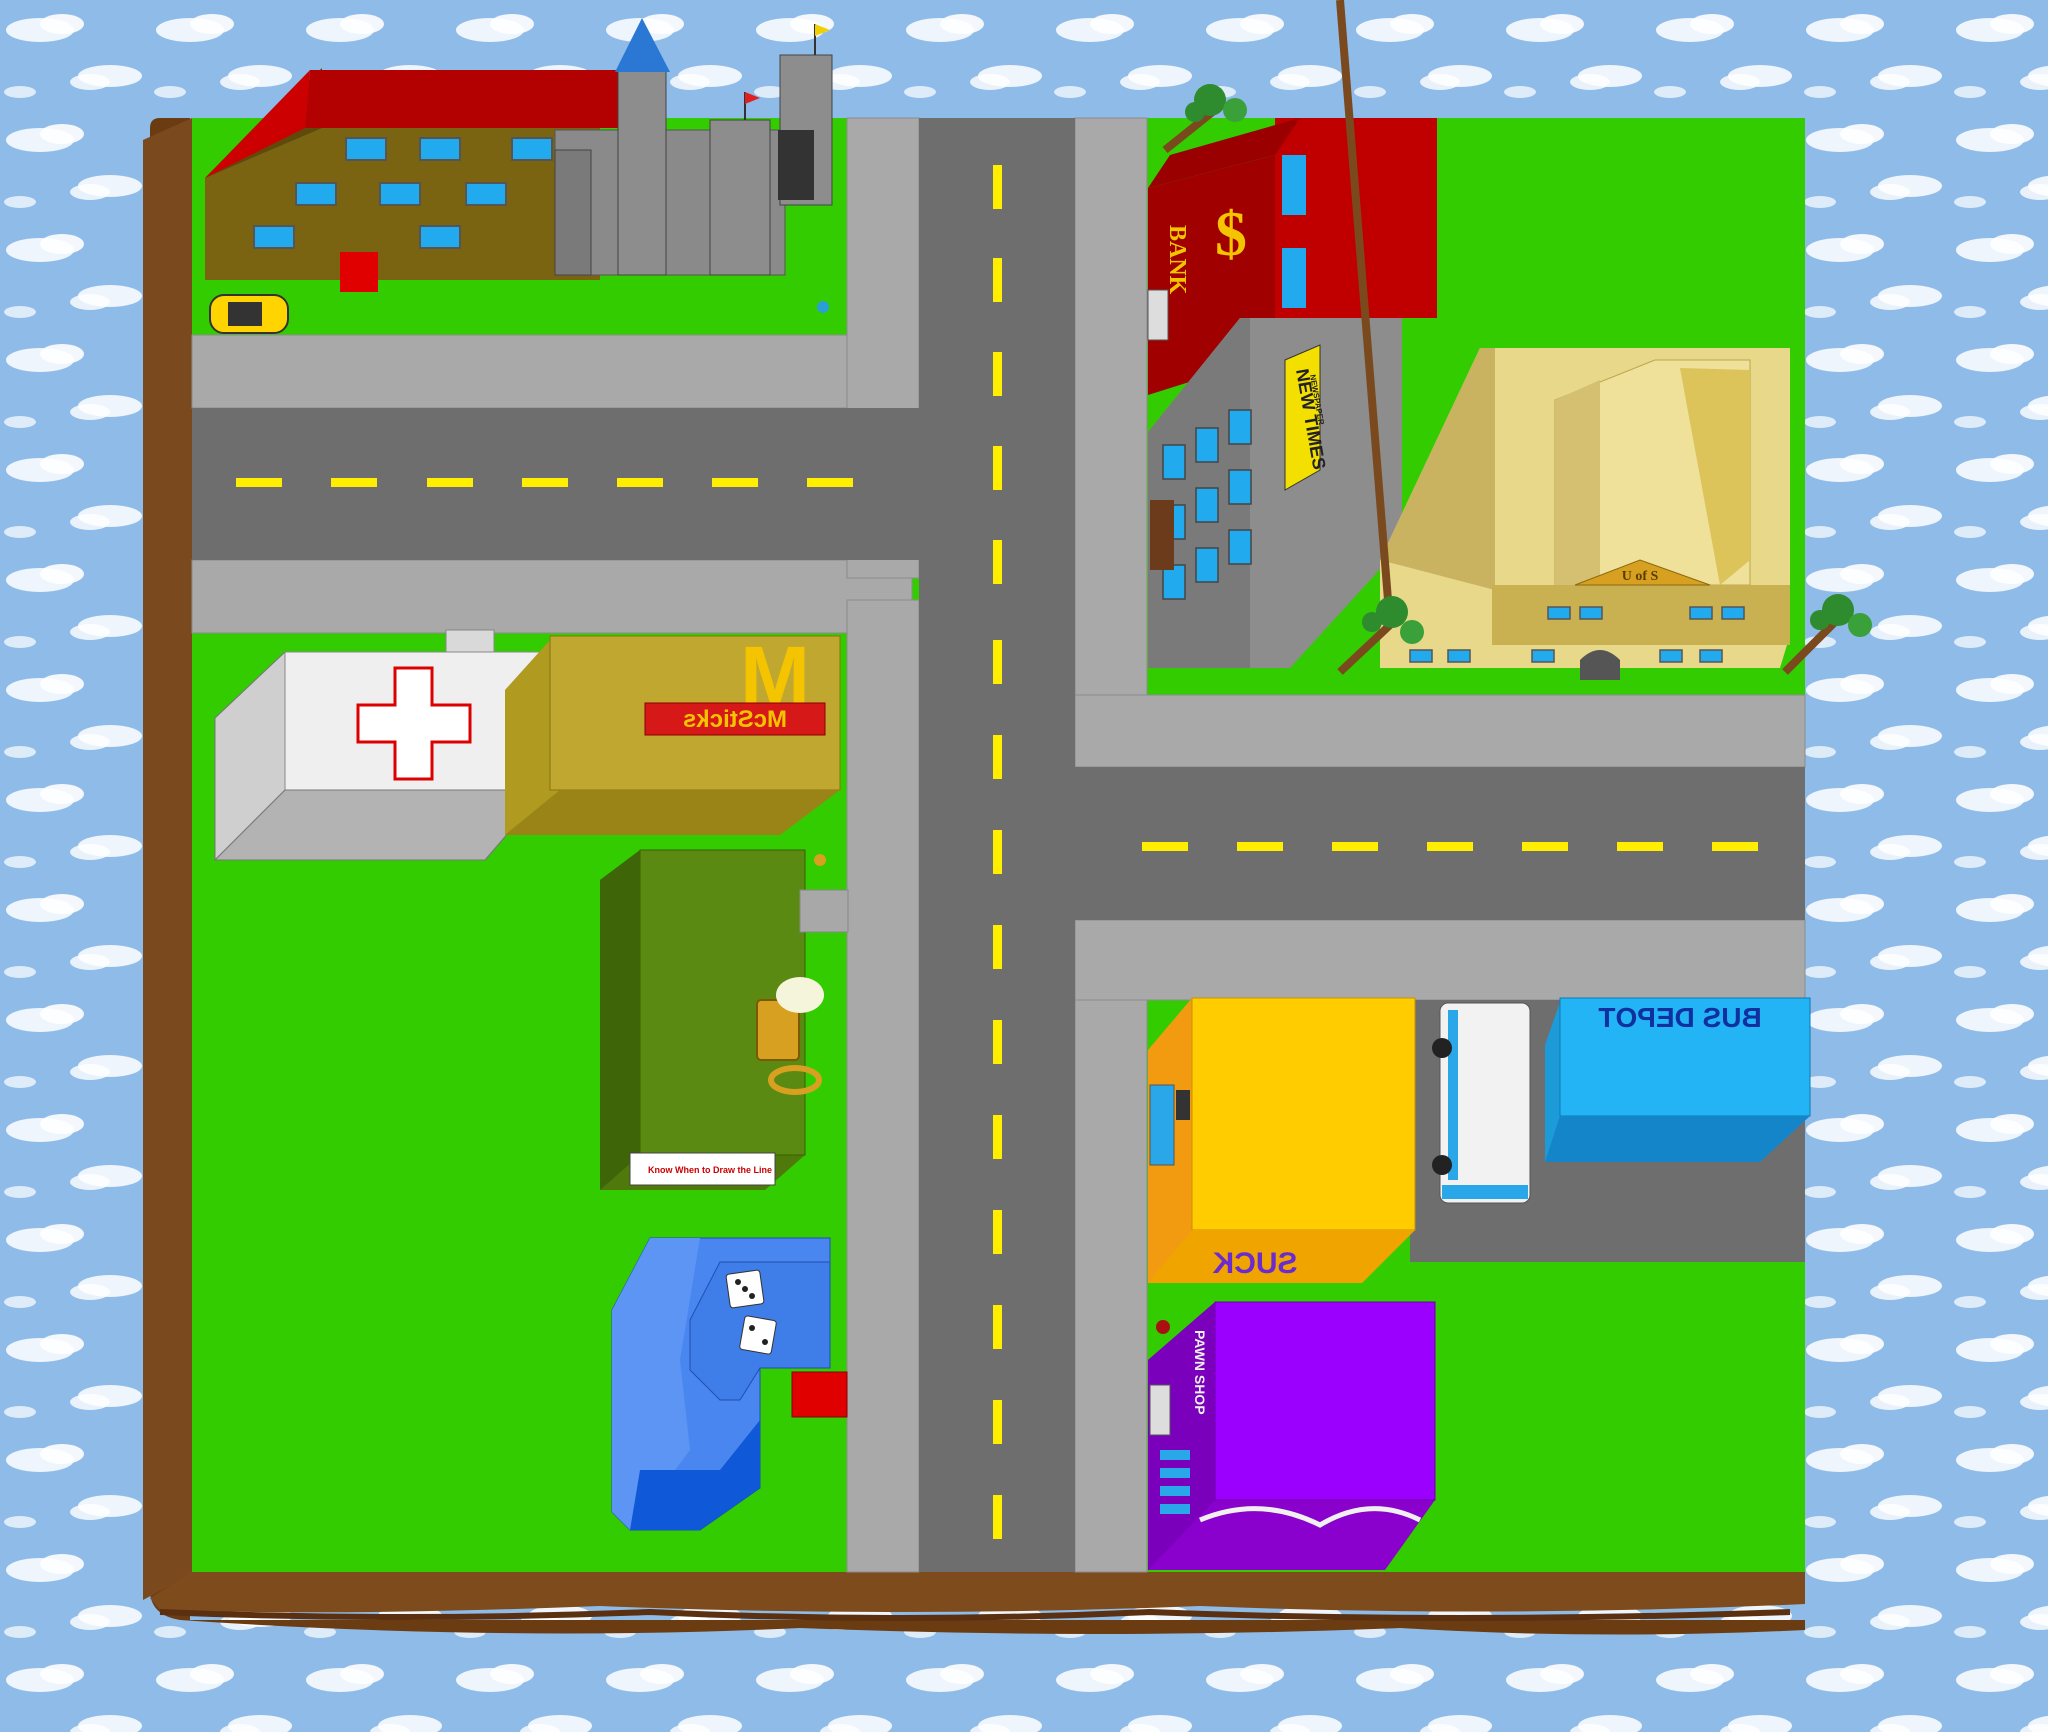 The image size is (2048, 1732). Describe the element at coordinates (249, 314) in the screenshot. I see `taxi` at that location.